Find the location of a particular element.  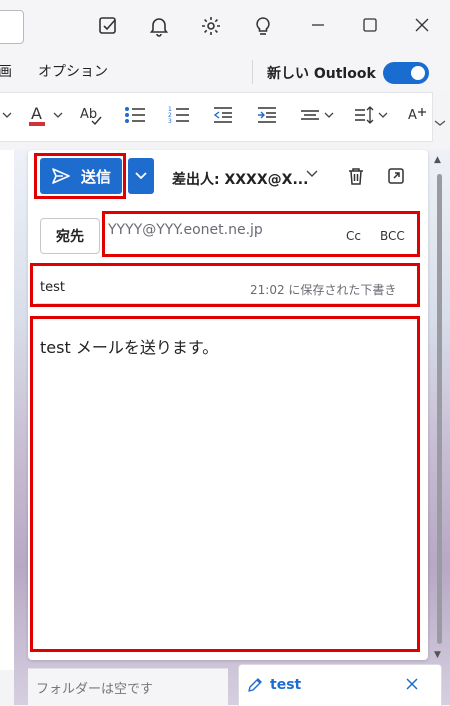

toggle-knob is located at coordinates (418, 73).